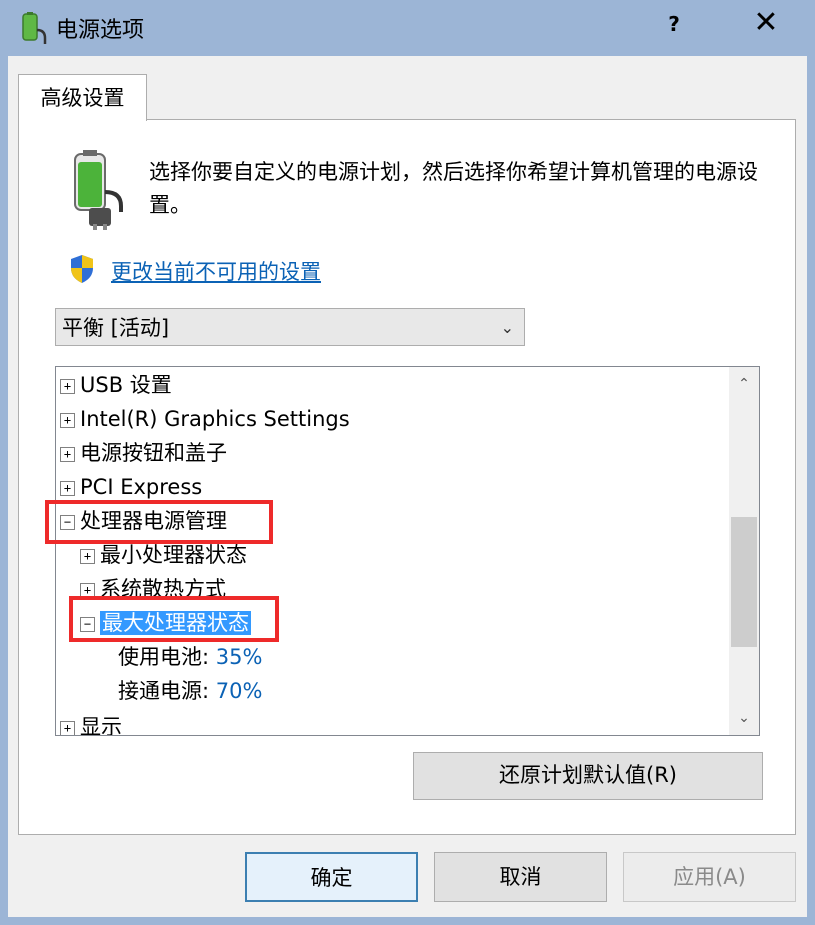 The width and height of the screenshot is (815, 925). I want to click on title-bar: 电源选项 ? ✕, so click(407, 28).